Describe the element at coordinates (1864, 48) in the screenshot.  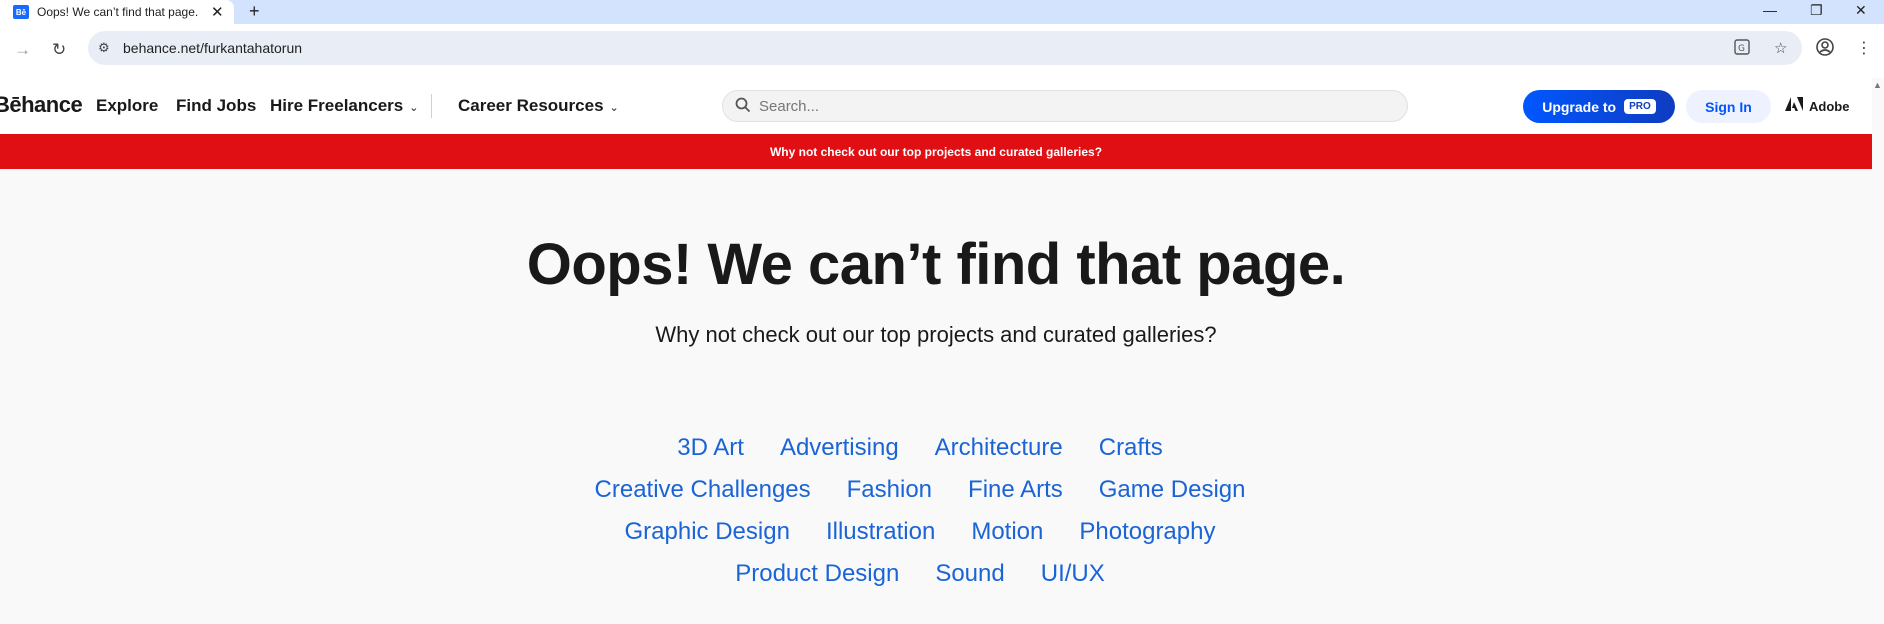
I see `menu-icon: ⋮` at that location.